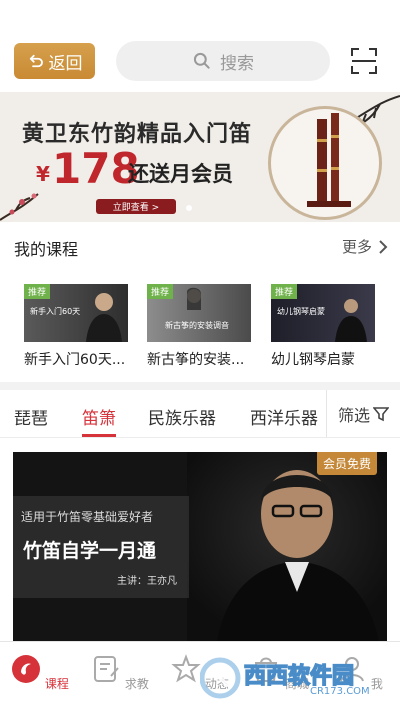 The height and width of the screenshot is (711, 400). Describe the element at coordinates (313, 360) in the screenshot. I see `course-name: 幼儿钢琴启蒙` at that location.